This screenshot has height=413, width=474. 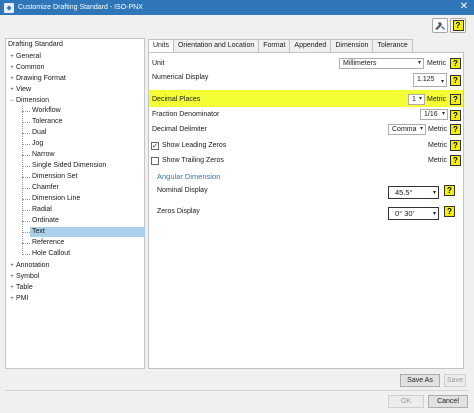 I want to click on ok-button: OK, so click(x=406, y=401).